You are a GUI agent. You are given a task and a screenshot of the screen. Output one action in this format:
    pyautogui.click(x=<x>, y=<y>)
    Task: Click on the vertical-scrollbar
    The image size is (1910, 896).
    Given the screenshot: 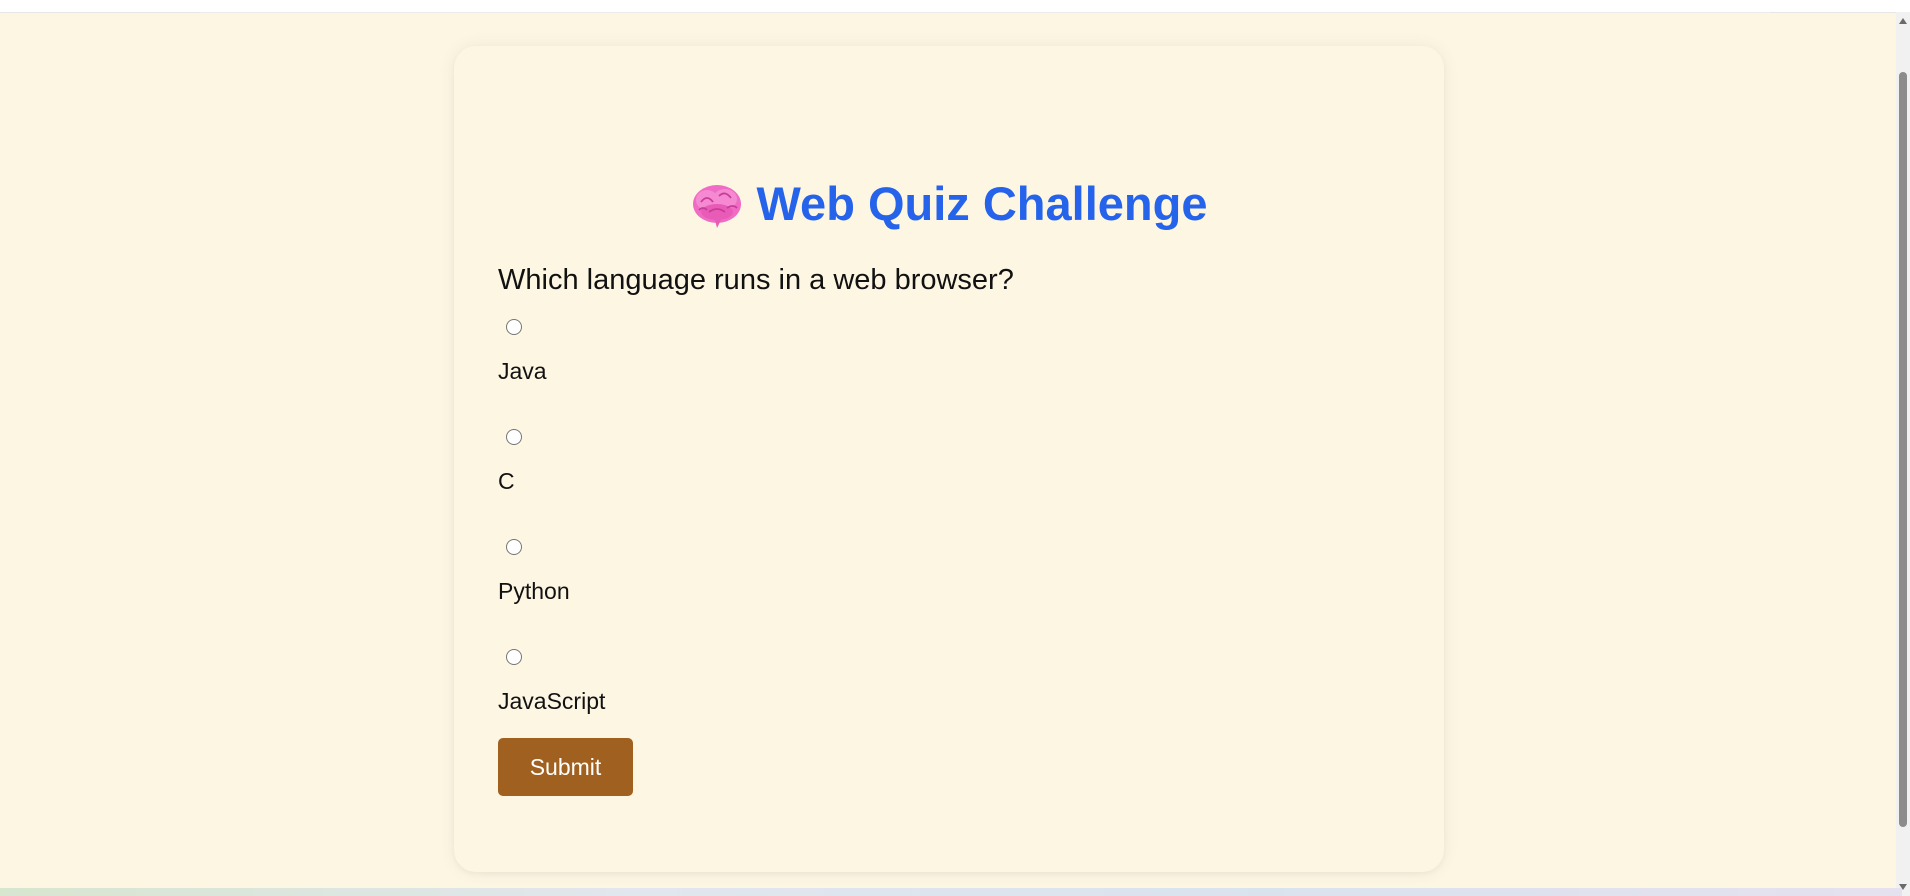 What is the action you would take?
    pyautogui.click(x=1903, y=454)
    